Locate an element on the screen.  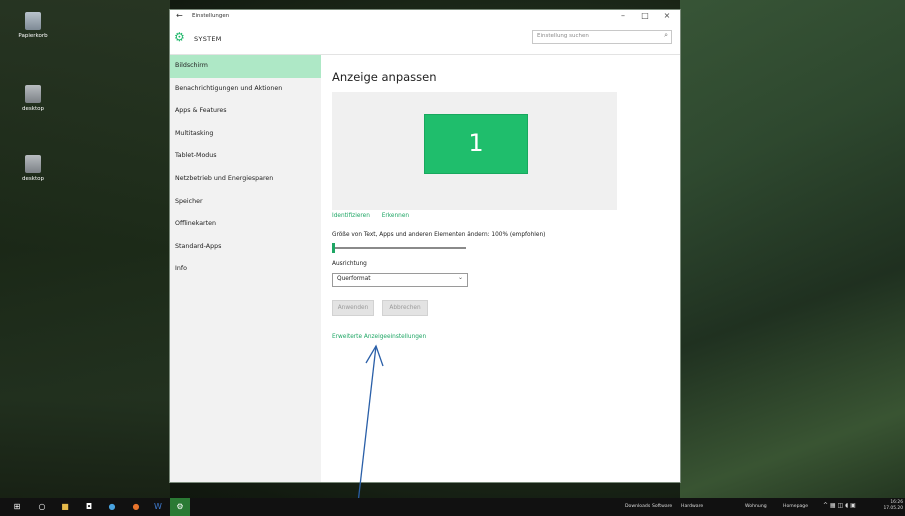
advanced-display-settings-link: Erweiterte Anzeigeeinstellungen is located at coordinates (379, 337).